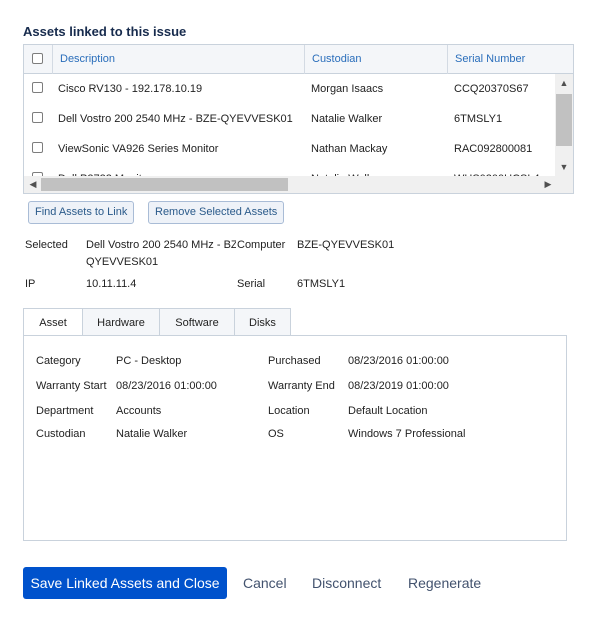 Image resolution: width=597 pixels, height=623 pixels. I want to click on scroll-left-icon: ◀, so click(33, 184).